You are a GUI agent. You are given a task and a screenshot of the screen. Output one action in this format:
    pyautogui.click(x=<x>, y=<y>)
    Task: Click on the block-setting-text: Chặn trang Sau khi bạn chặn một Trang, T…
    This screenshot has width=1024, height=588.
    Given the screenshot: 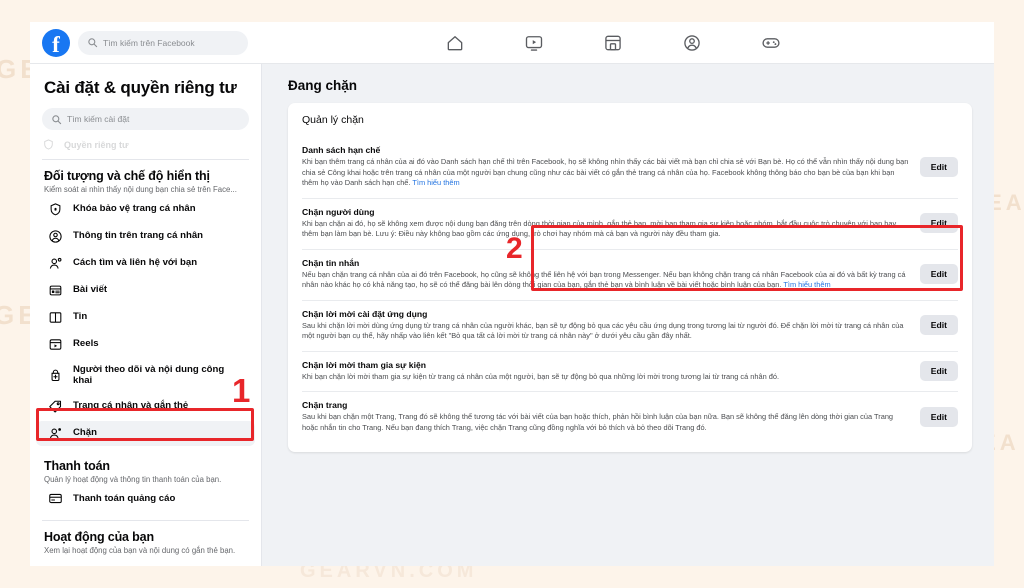 What is the action you would take?
    pyautogui.click(x=606, y=416)
    